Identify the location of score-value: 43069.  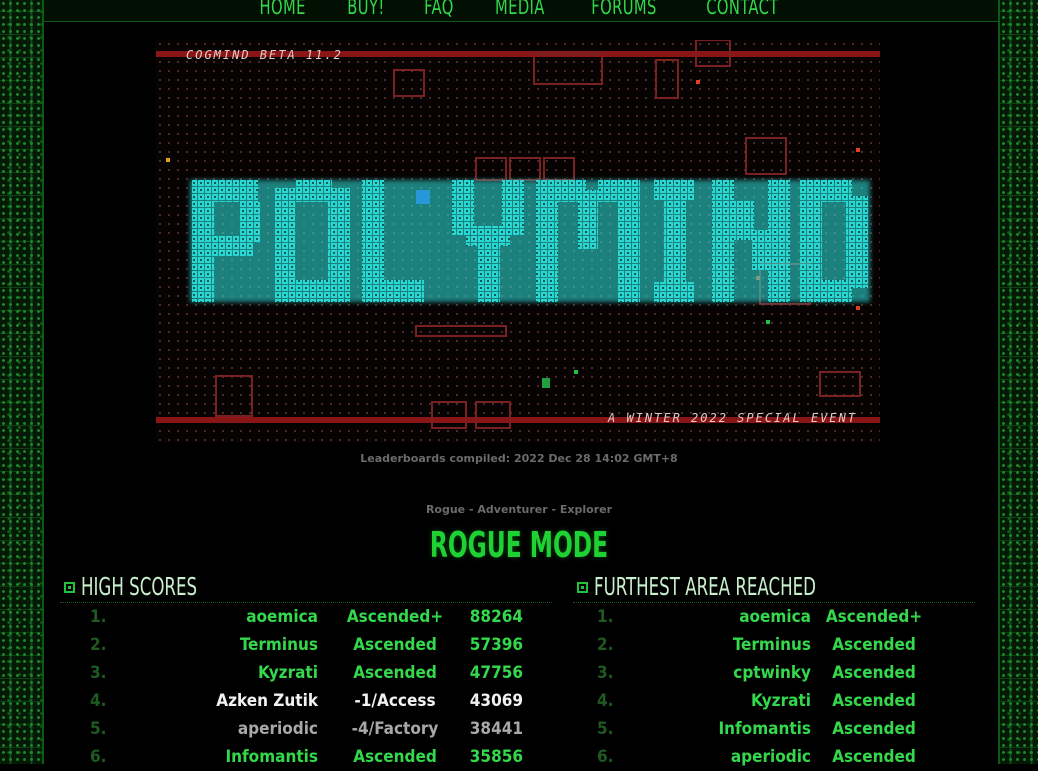
(496, 701).